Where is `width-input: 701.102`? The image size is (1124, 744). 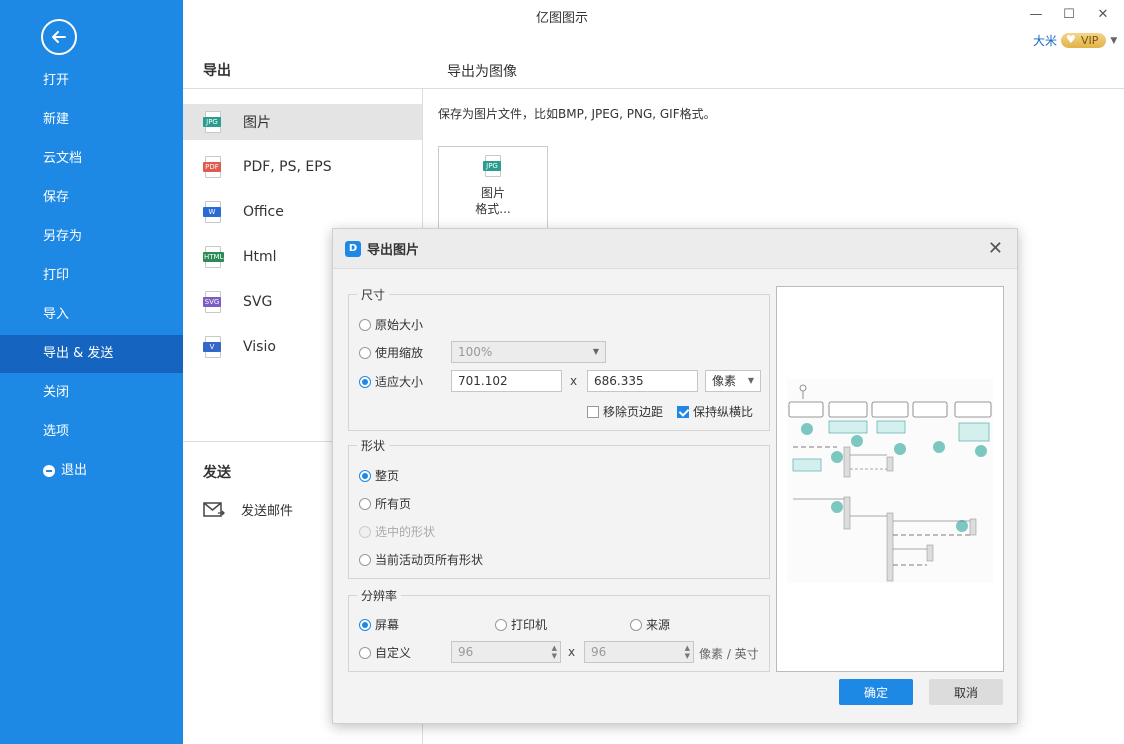
width-input: 701.102 is located at coordinates (506, 381).